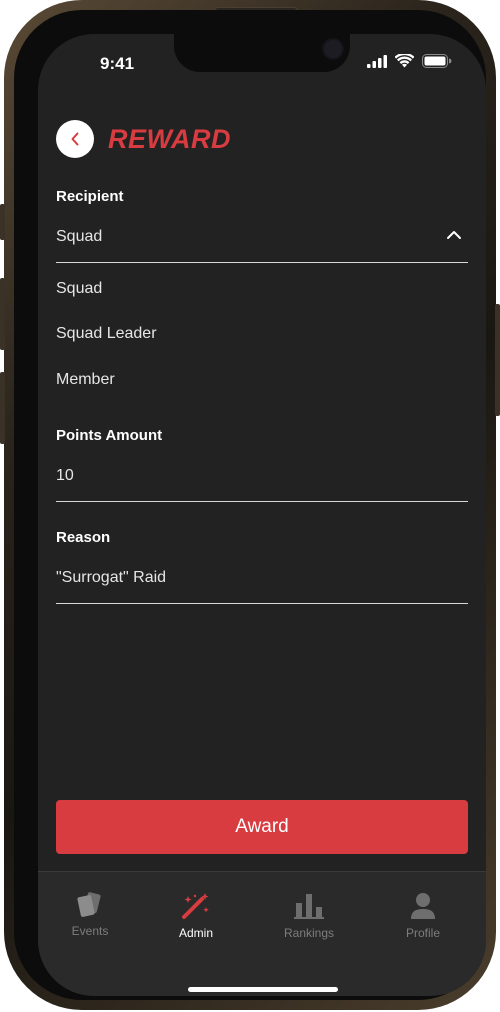 The width and height of the screenshot is (500, 1012). I want to click on tab-rankings-label: Rankings, so click(309, 933).